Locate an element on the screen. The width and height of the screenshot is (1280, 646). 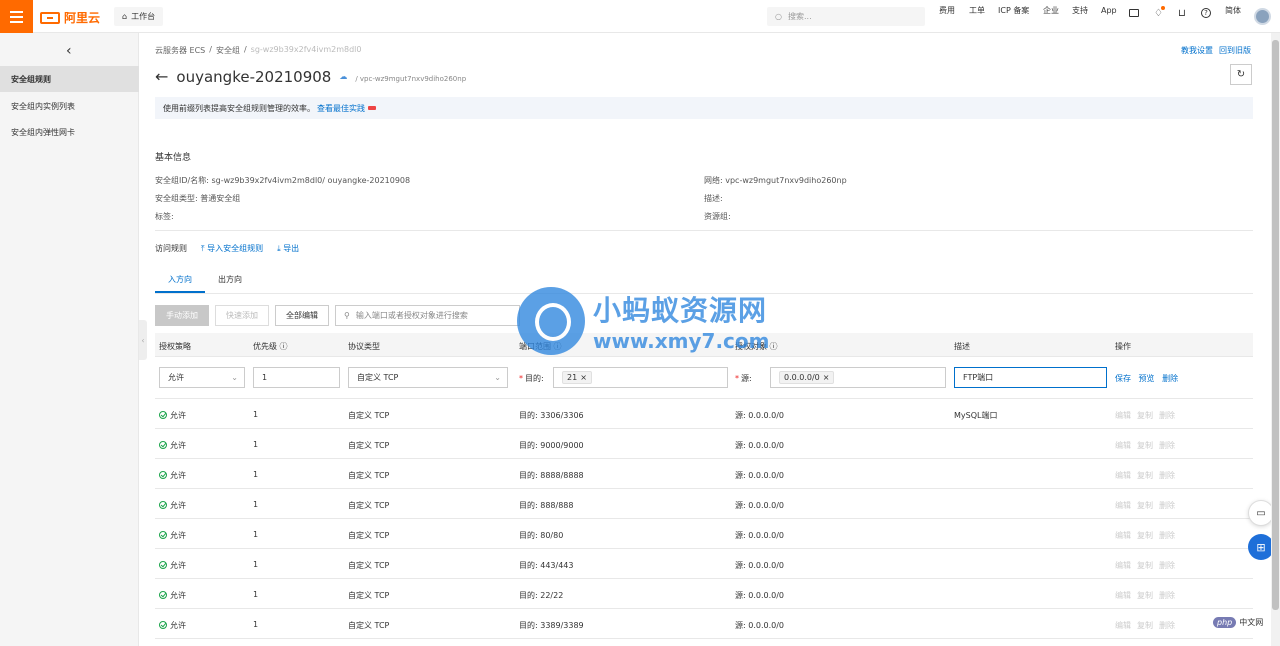
sidebar-toggle-handle: ‹ is located at coordinates (143, 340).